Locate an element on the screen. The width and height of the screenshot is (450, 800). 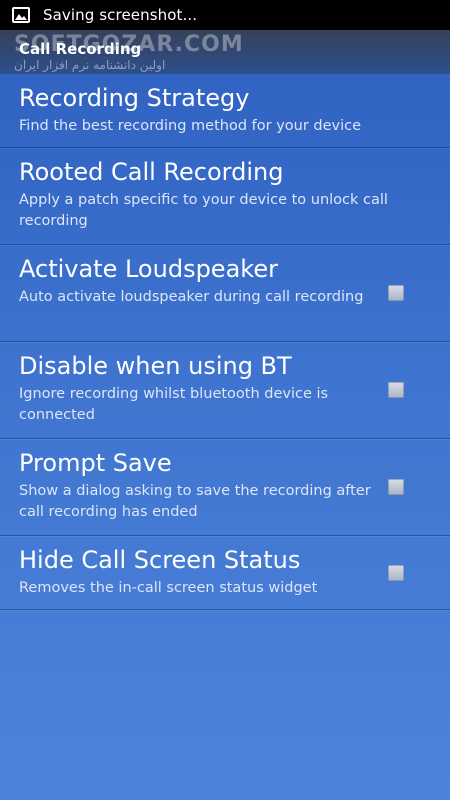
pref-title: Rooted Call Recording is located at coordinates (151, 172).